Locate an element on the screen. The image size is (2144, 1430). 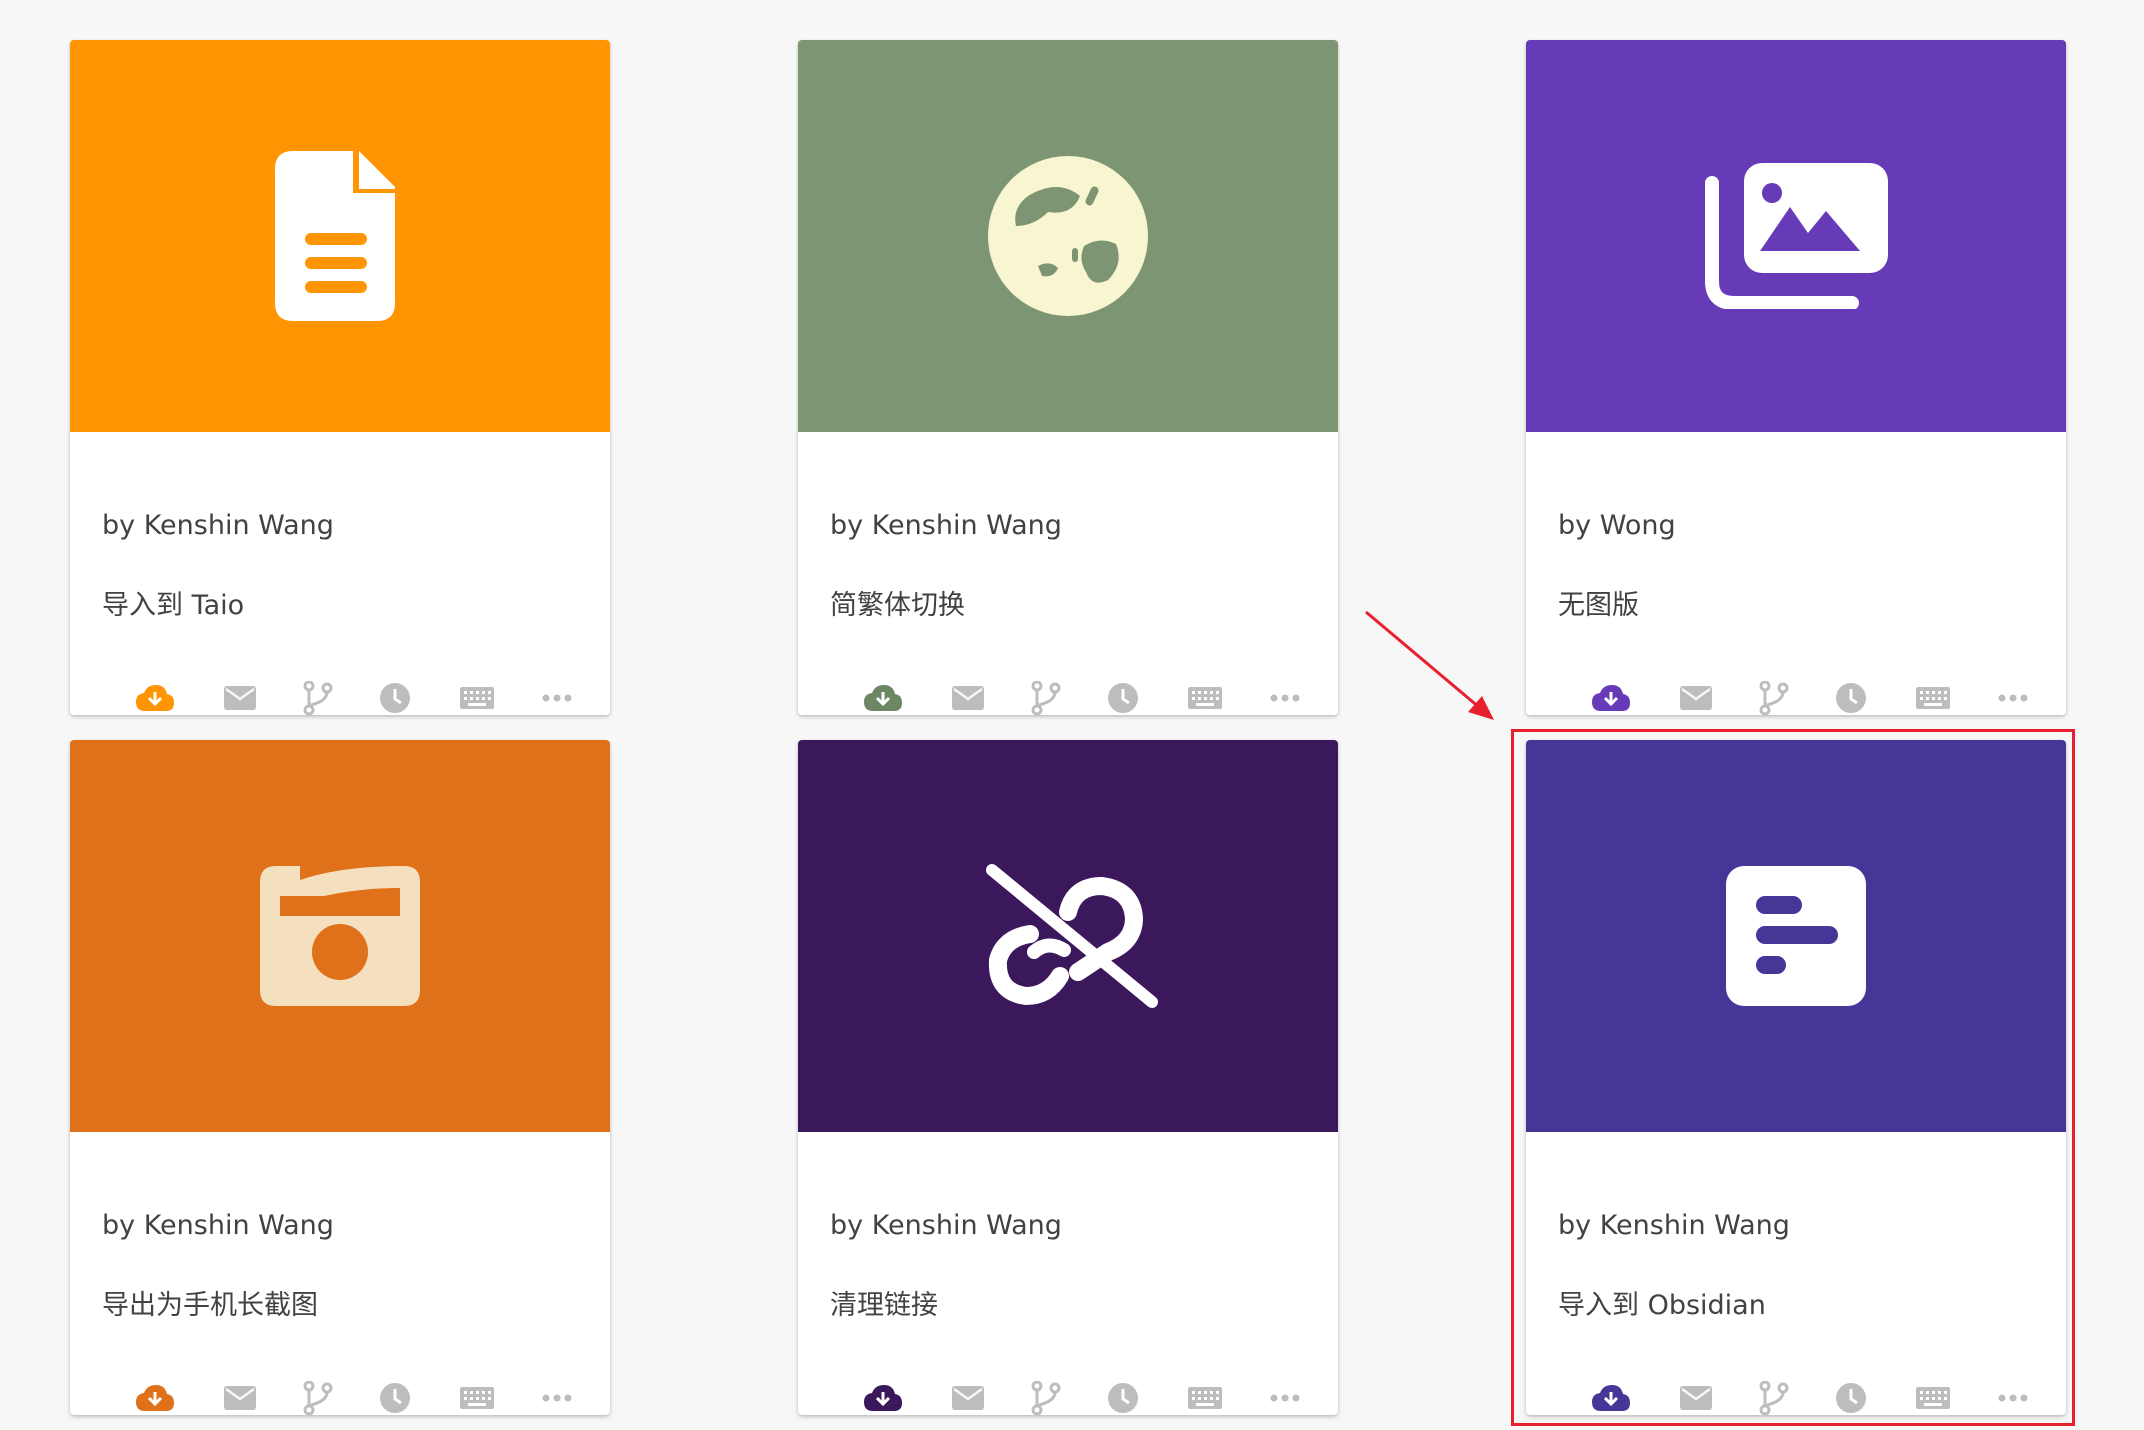
globe-icon is located at coordinates (1068, 236).